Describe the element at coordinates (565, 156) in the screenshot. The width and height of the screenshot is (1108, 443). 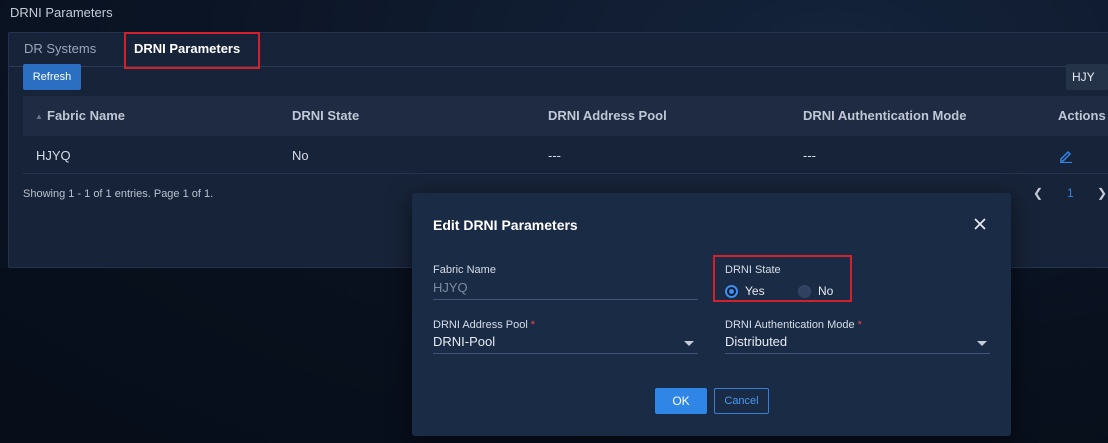
I see `table-row: HJYQ No --- ---` at that location.